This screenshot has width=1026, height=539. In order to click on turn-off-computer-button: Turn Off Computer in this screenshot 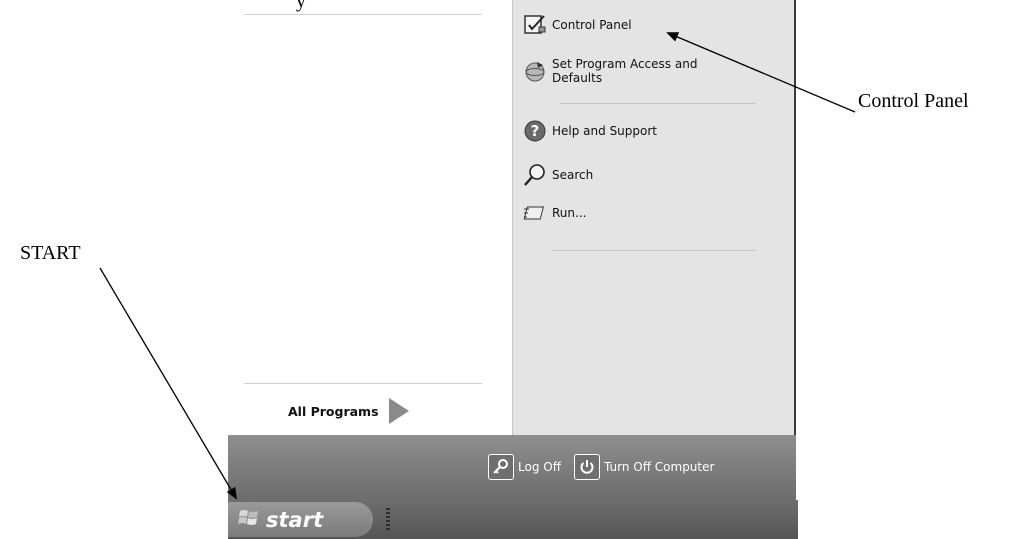, I will do `click(644, 467)`.